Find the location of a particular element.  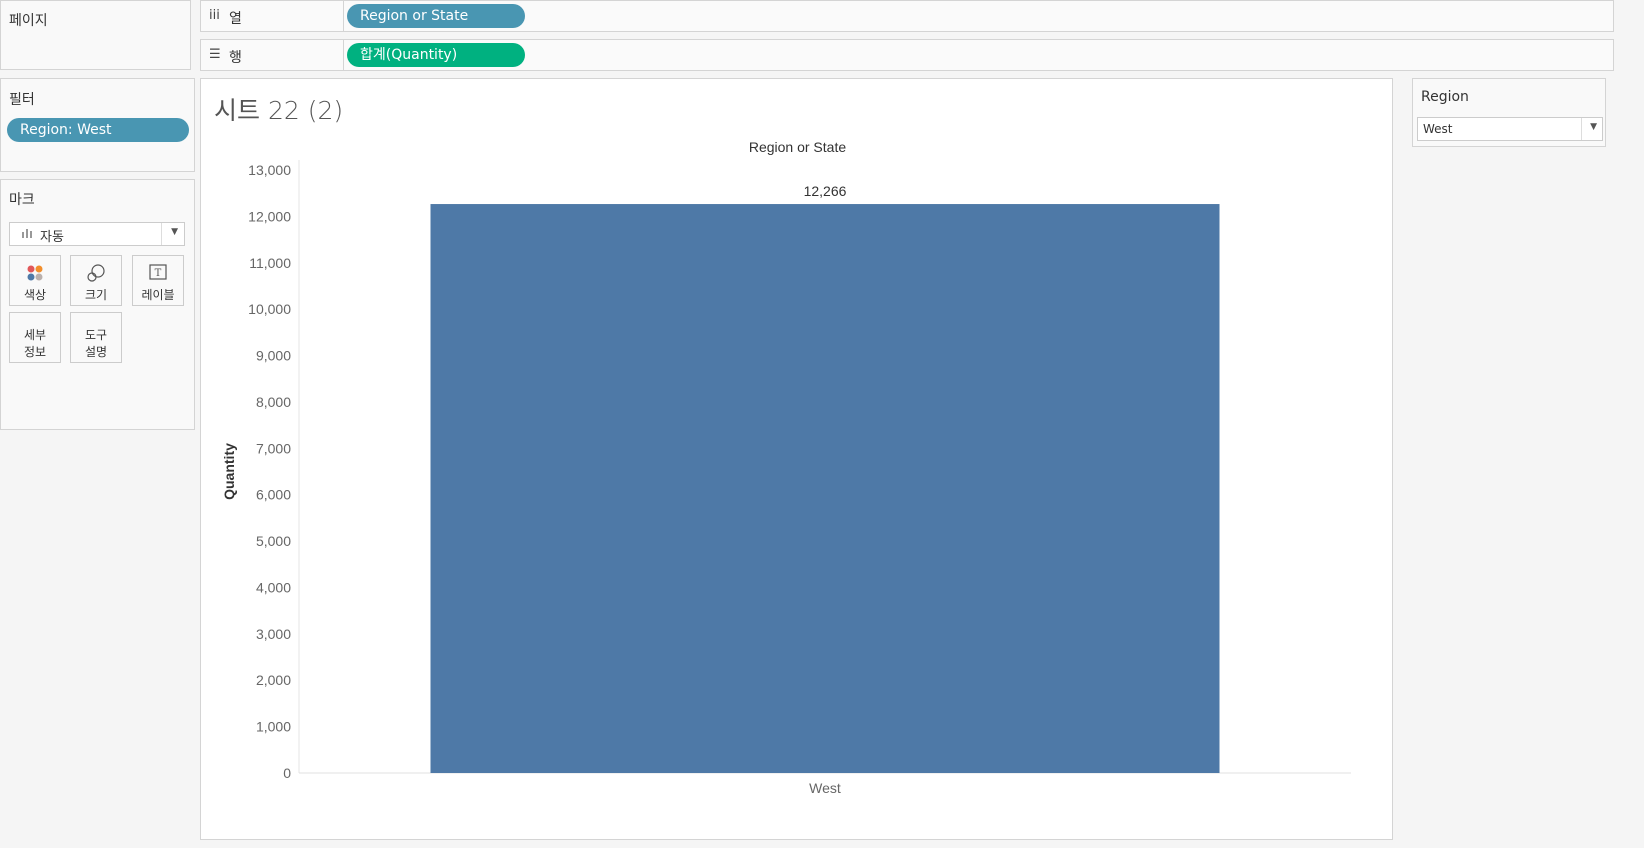

rows-shelf-label: 행 is located at coordinates (235, 58).